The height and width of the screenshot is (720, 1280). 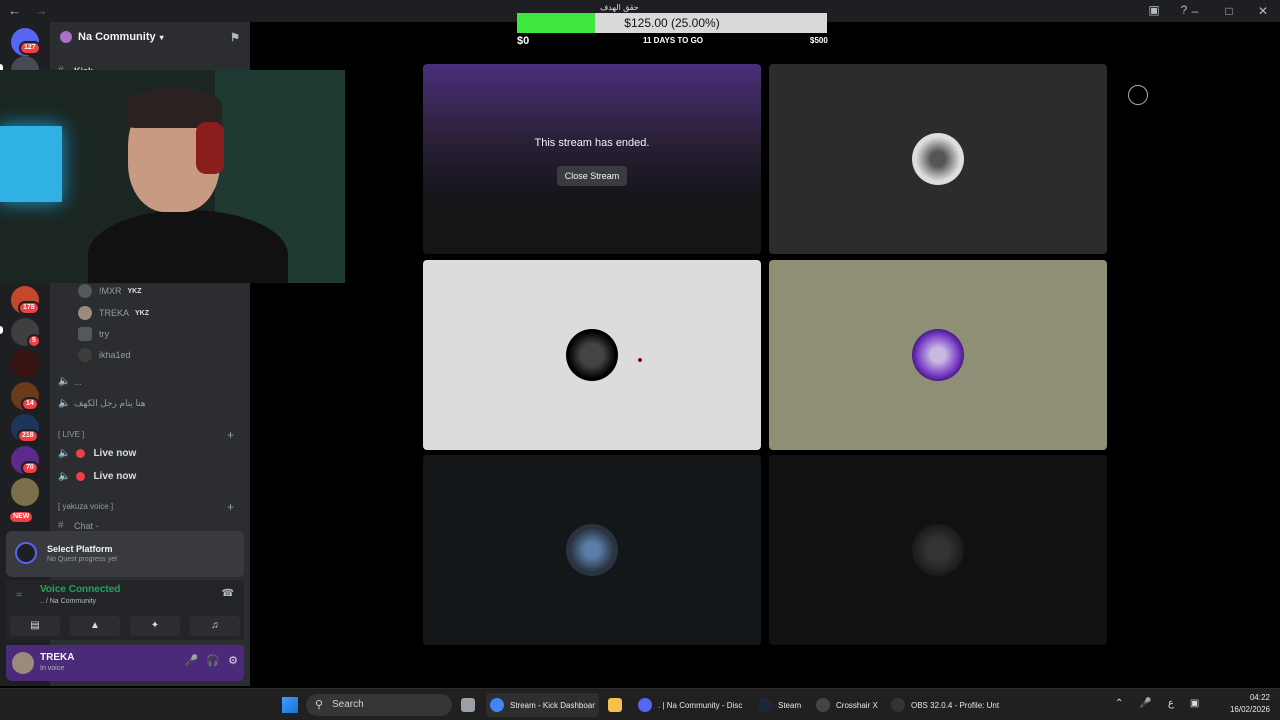 I want to click on webcam-overlay, so click(x=172, y=176).